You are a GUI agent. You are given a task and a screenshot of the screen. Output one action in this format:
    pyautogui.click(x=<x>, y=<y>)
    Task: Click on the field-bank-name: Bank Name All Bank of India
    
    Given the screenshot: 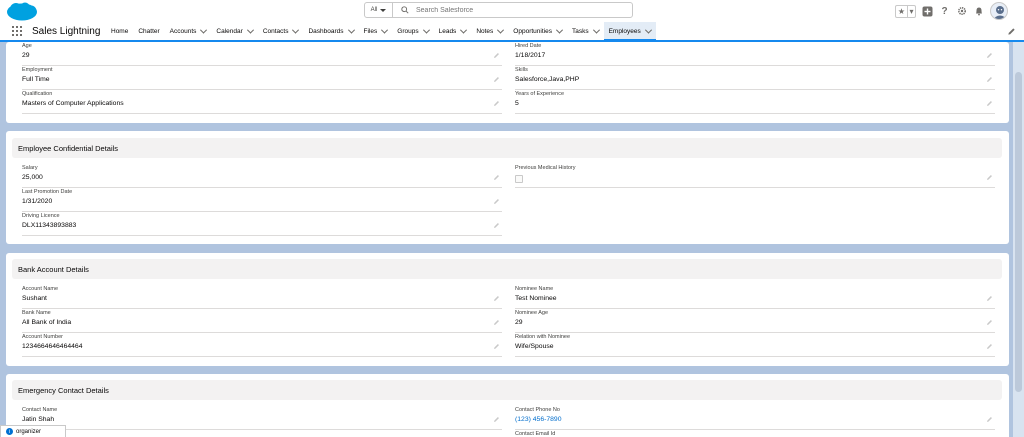 What is the action you would take?
    pyautogui.click(x=262, y=321)
    